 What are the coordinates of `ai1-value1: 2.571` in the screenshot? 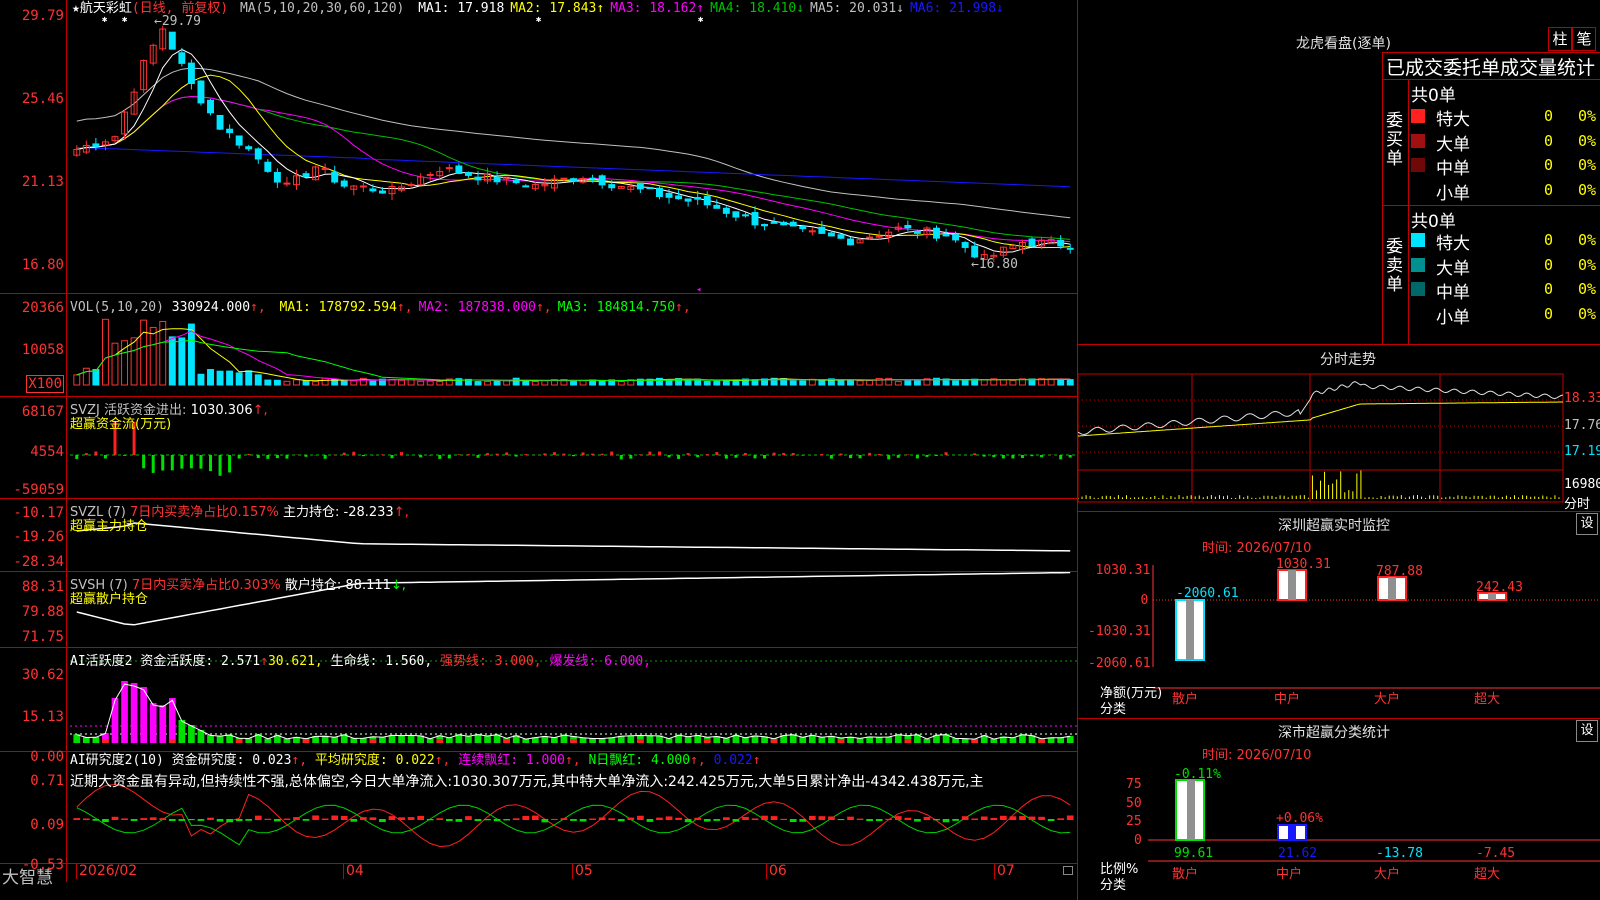 It's located at (240, 661).